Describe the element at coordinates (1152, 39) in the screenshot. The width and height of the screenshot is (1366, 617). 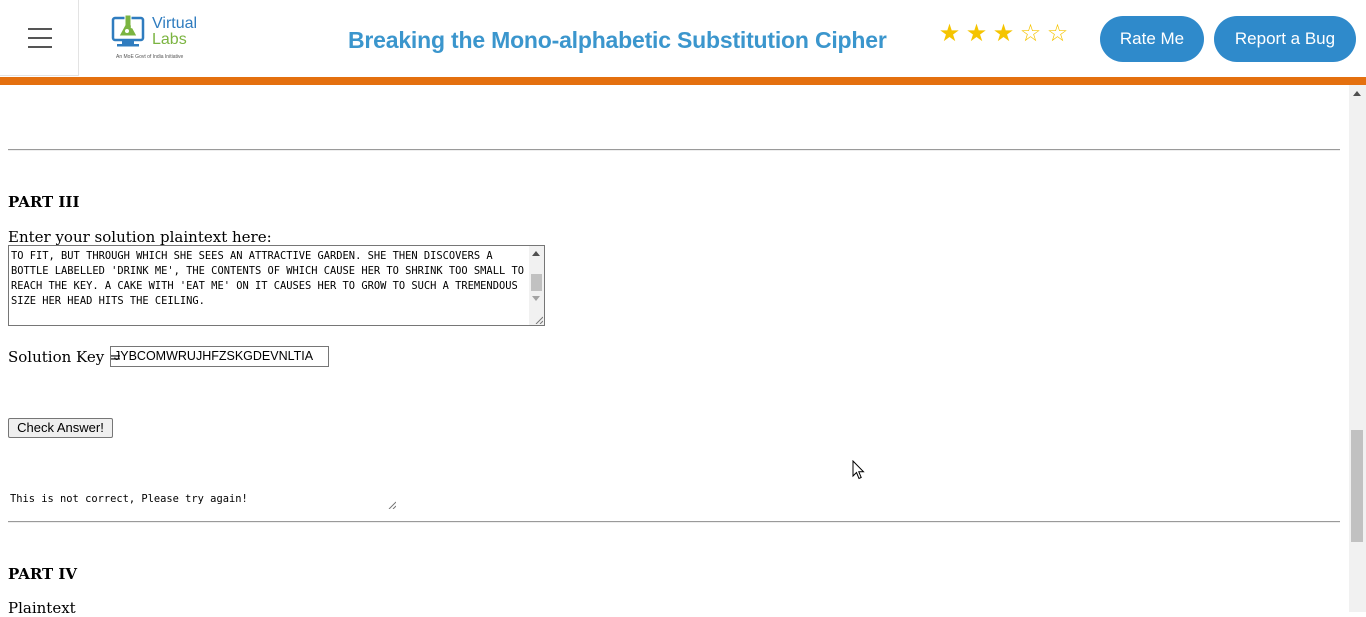
I see `rate-me-button: Rate Me` at that location.